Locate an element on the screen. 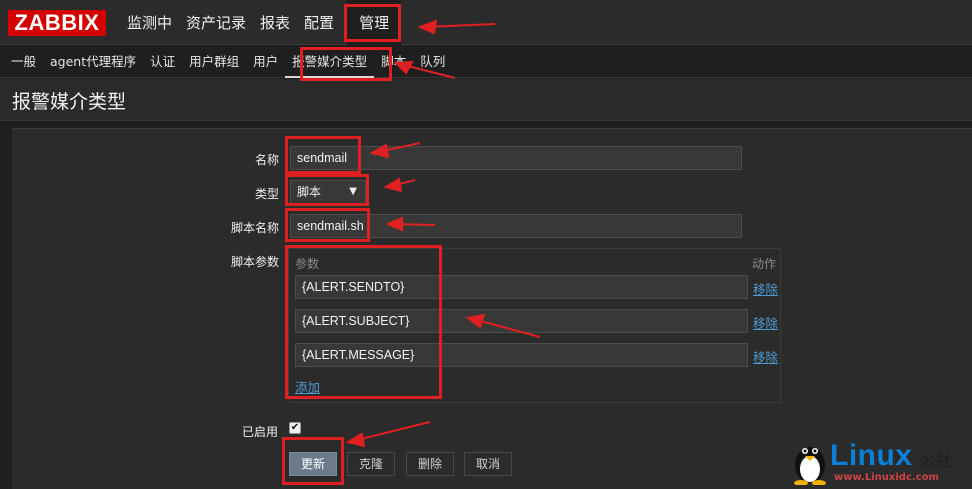  params-column-header: 参数 is located at coordinates (307, 264).